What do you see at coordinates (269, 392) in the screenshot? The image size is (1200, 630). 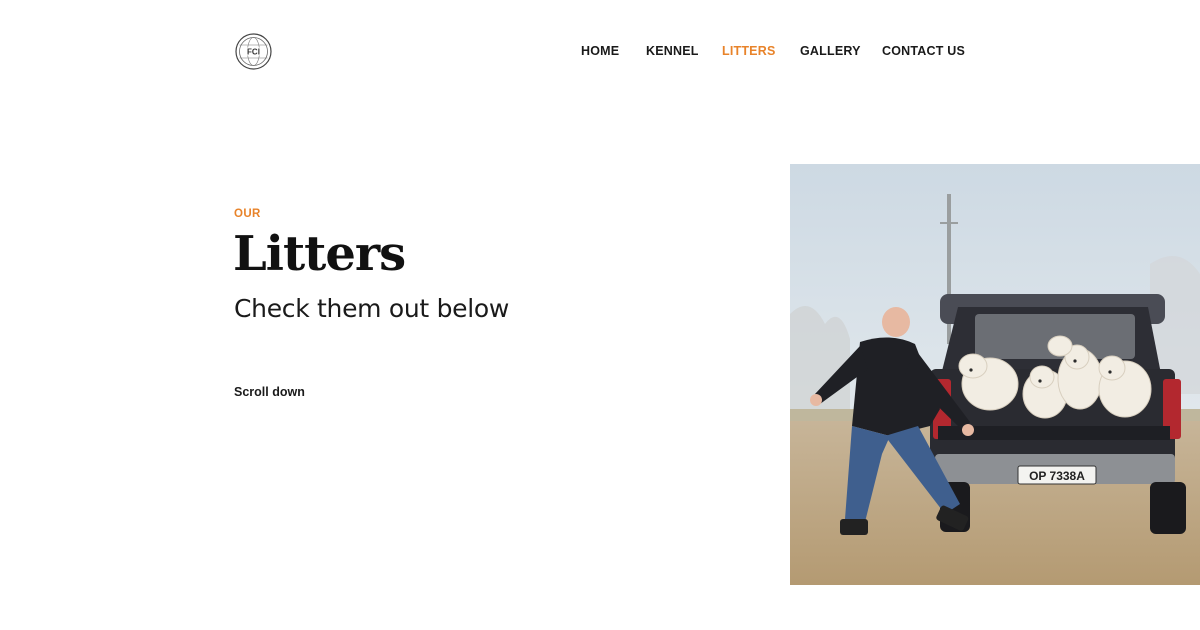 I see `scroll-down-link: Scroll down` at bounding box center [269, 392].